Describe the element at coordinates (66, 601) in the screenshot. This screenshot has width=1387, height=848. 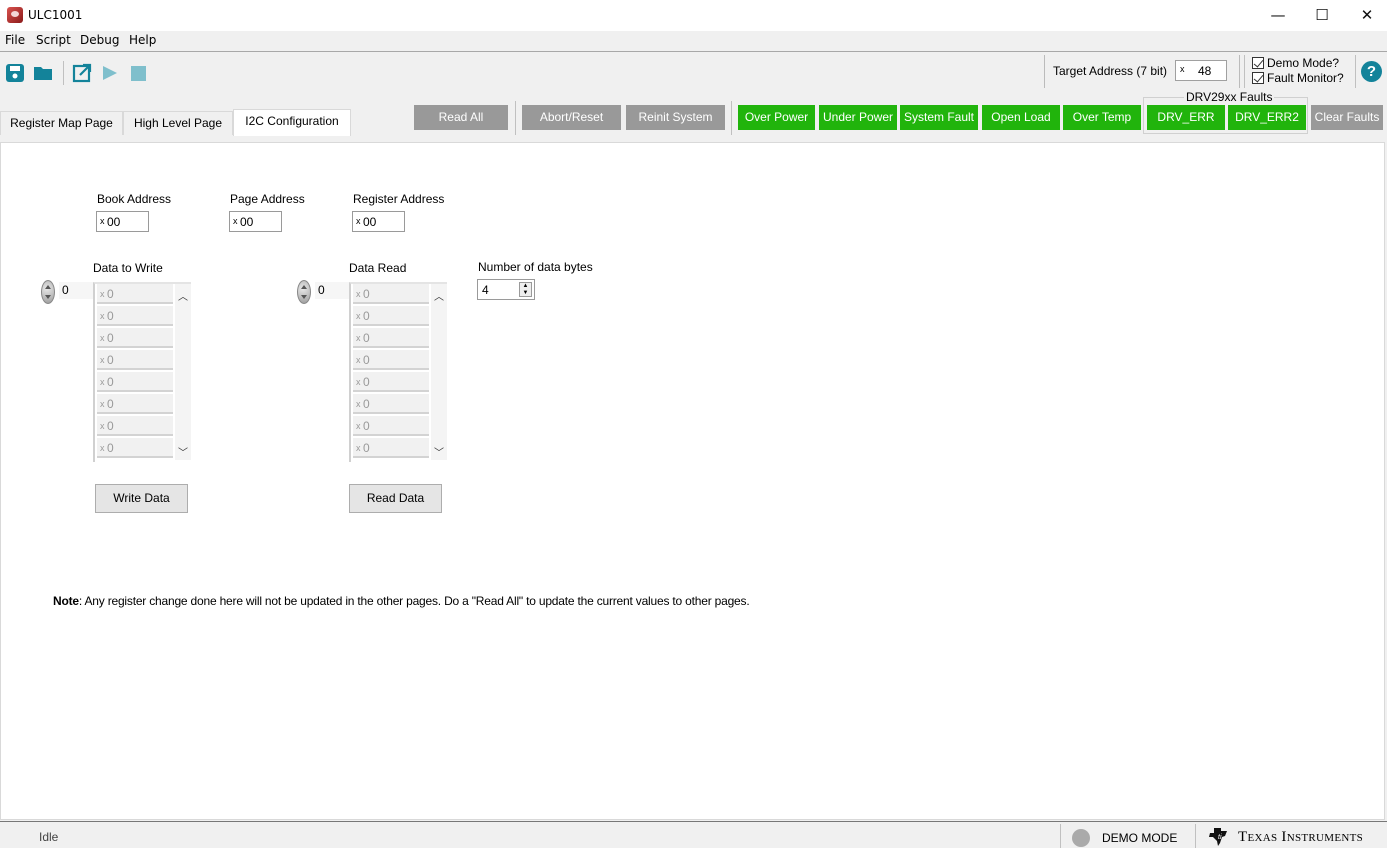
I see `note-label: Note` at that location.